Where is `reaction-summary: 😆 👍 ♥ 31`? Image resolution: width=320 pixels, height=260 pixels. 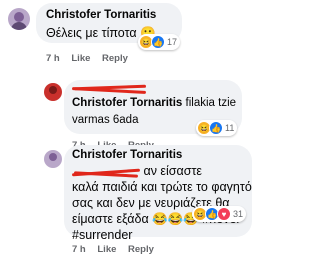
reaction-summary: 😆 👍 ♥ 31 is located at coordinates (219, 214).